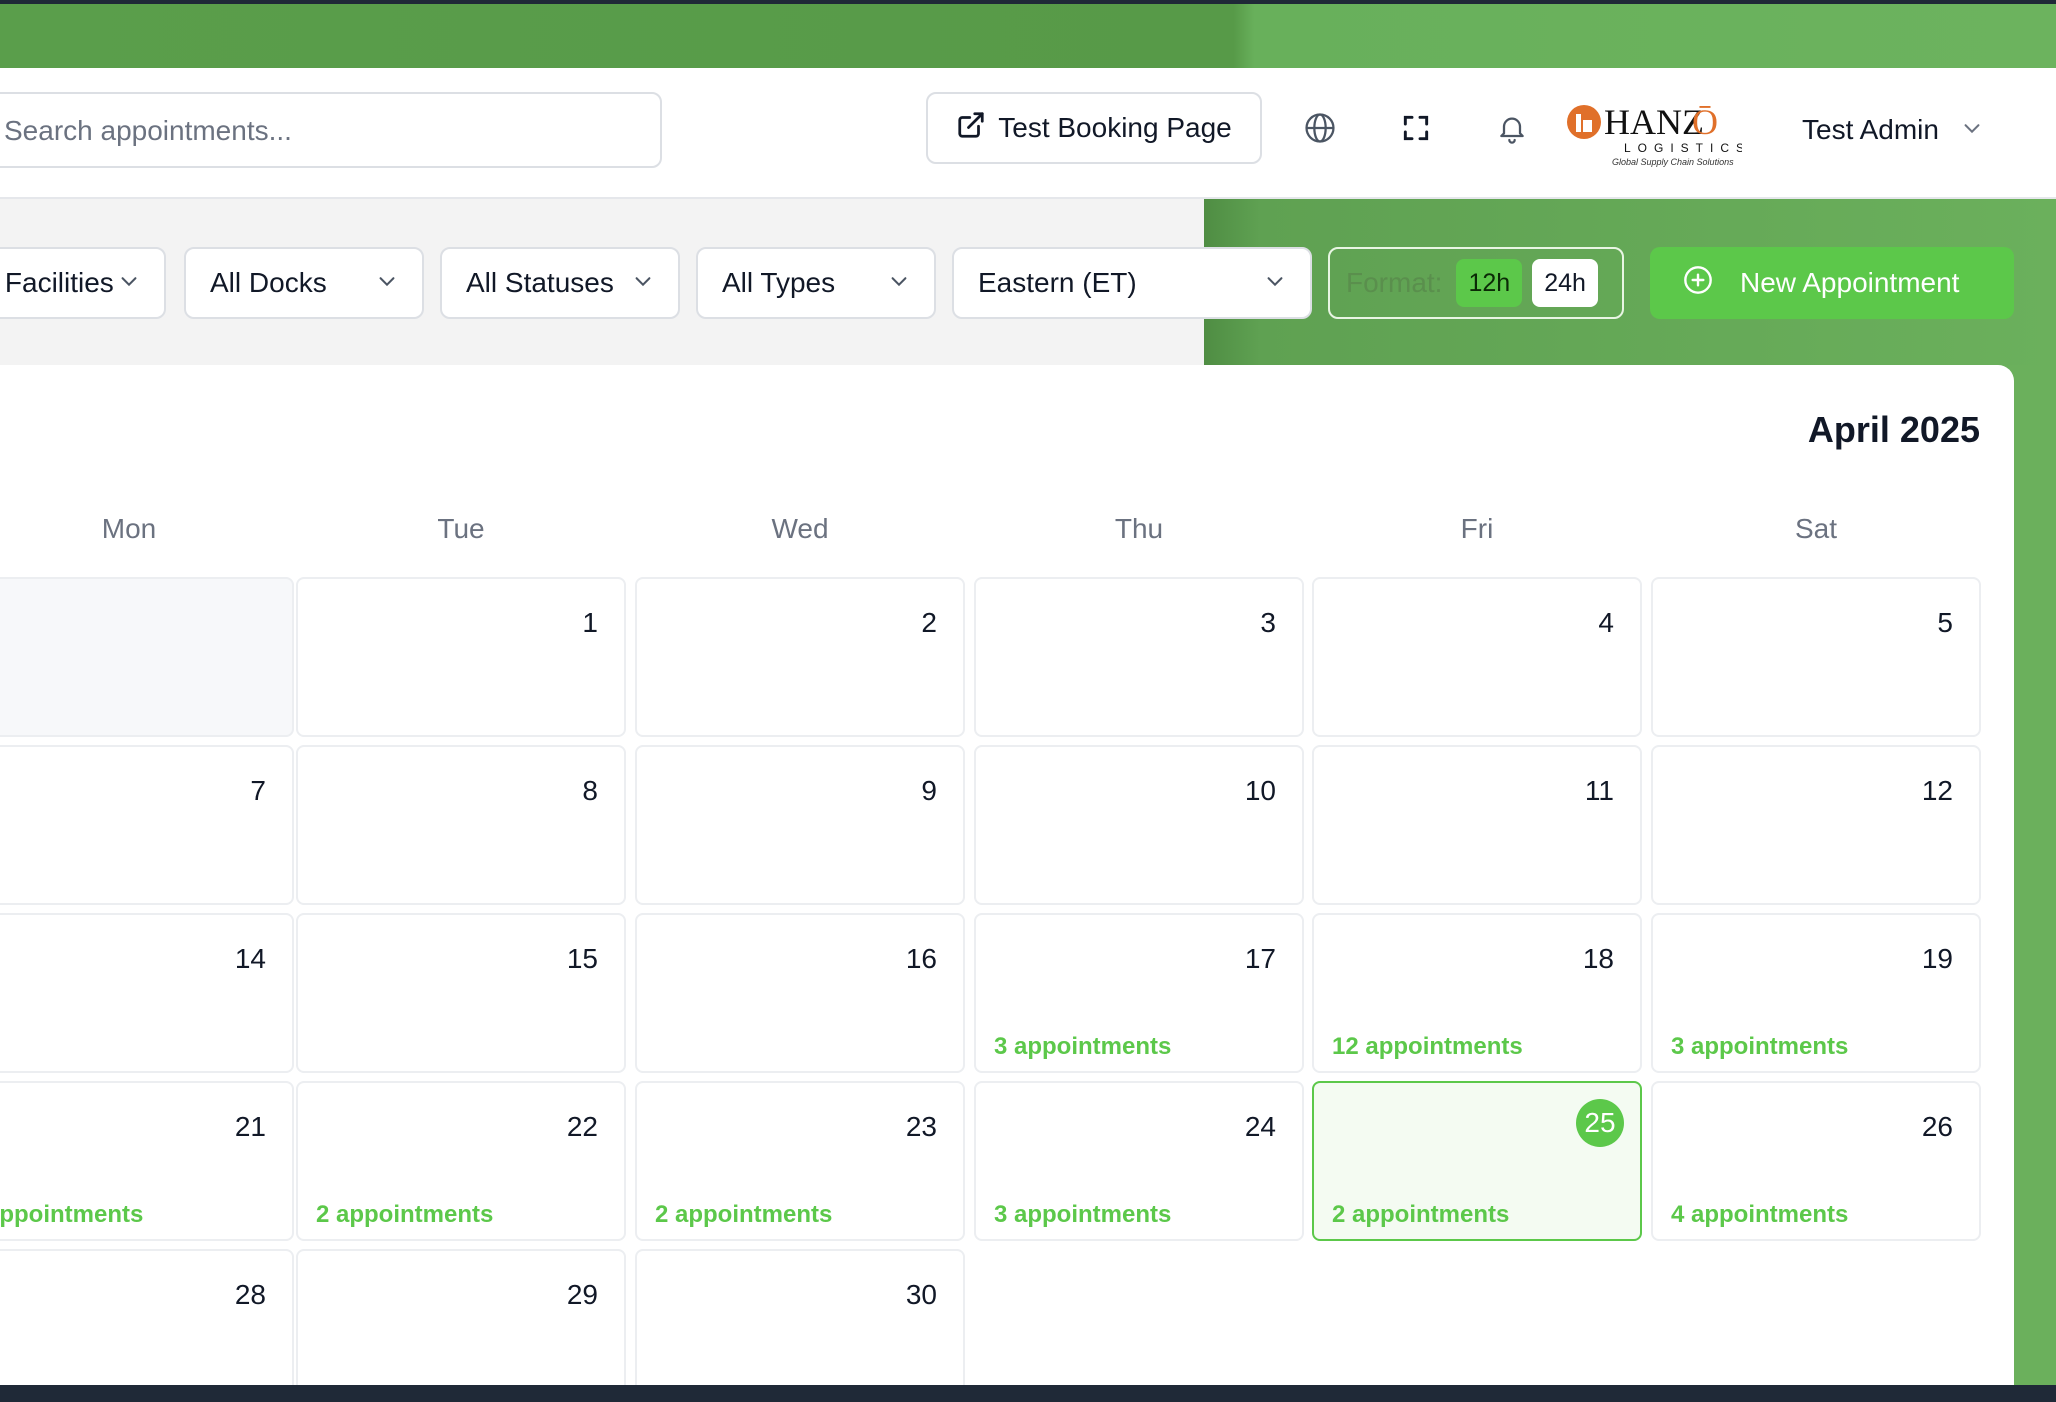 This screenshot has height=1402, width=2056. I want to click on calendar-day: 22 2 appointments, so click(461, 1161).